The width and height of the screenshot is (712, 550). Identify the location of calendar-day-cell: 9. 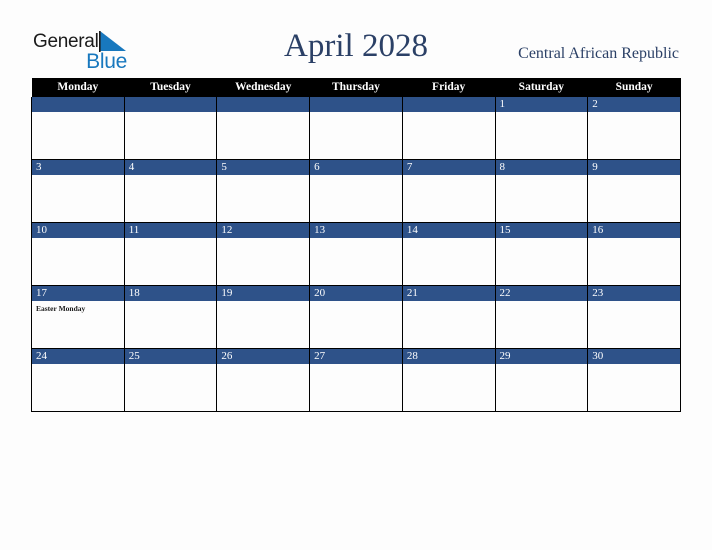
(634, 191).